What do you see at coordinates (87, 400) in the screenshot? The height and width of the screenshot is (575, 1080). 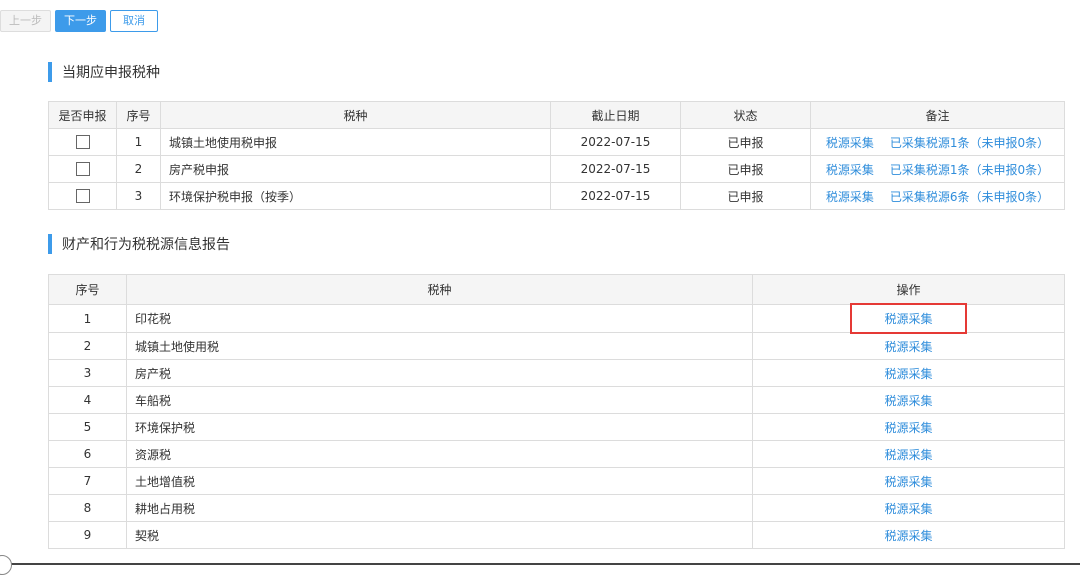 I see `row-no: 4` at bounding box center [87, 400].